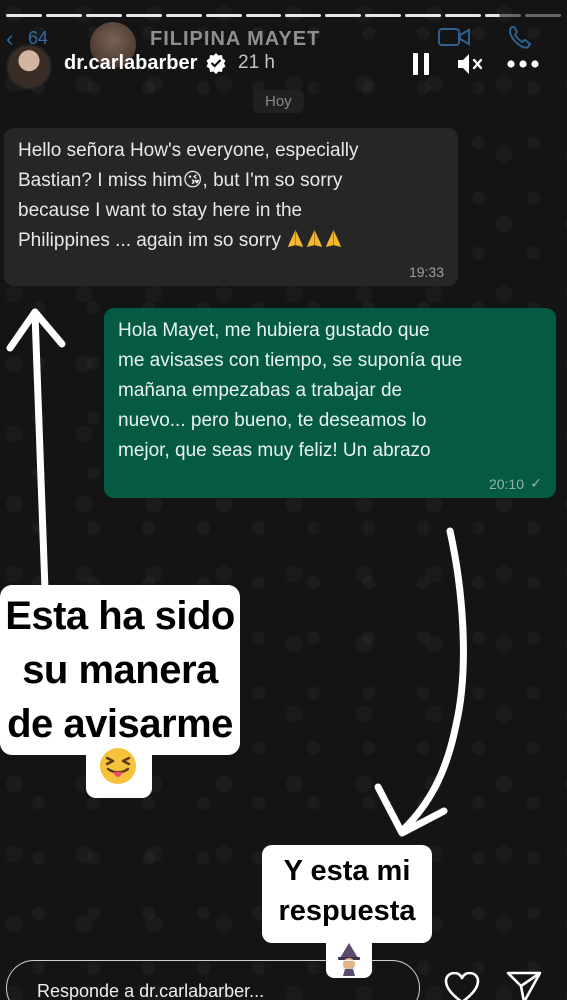  Describe the element at coordinates (274, 330) in the screenshot. I see `message-text-line: Hola Mayet, me hubiera gustado que` at that location.